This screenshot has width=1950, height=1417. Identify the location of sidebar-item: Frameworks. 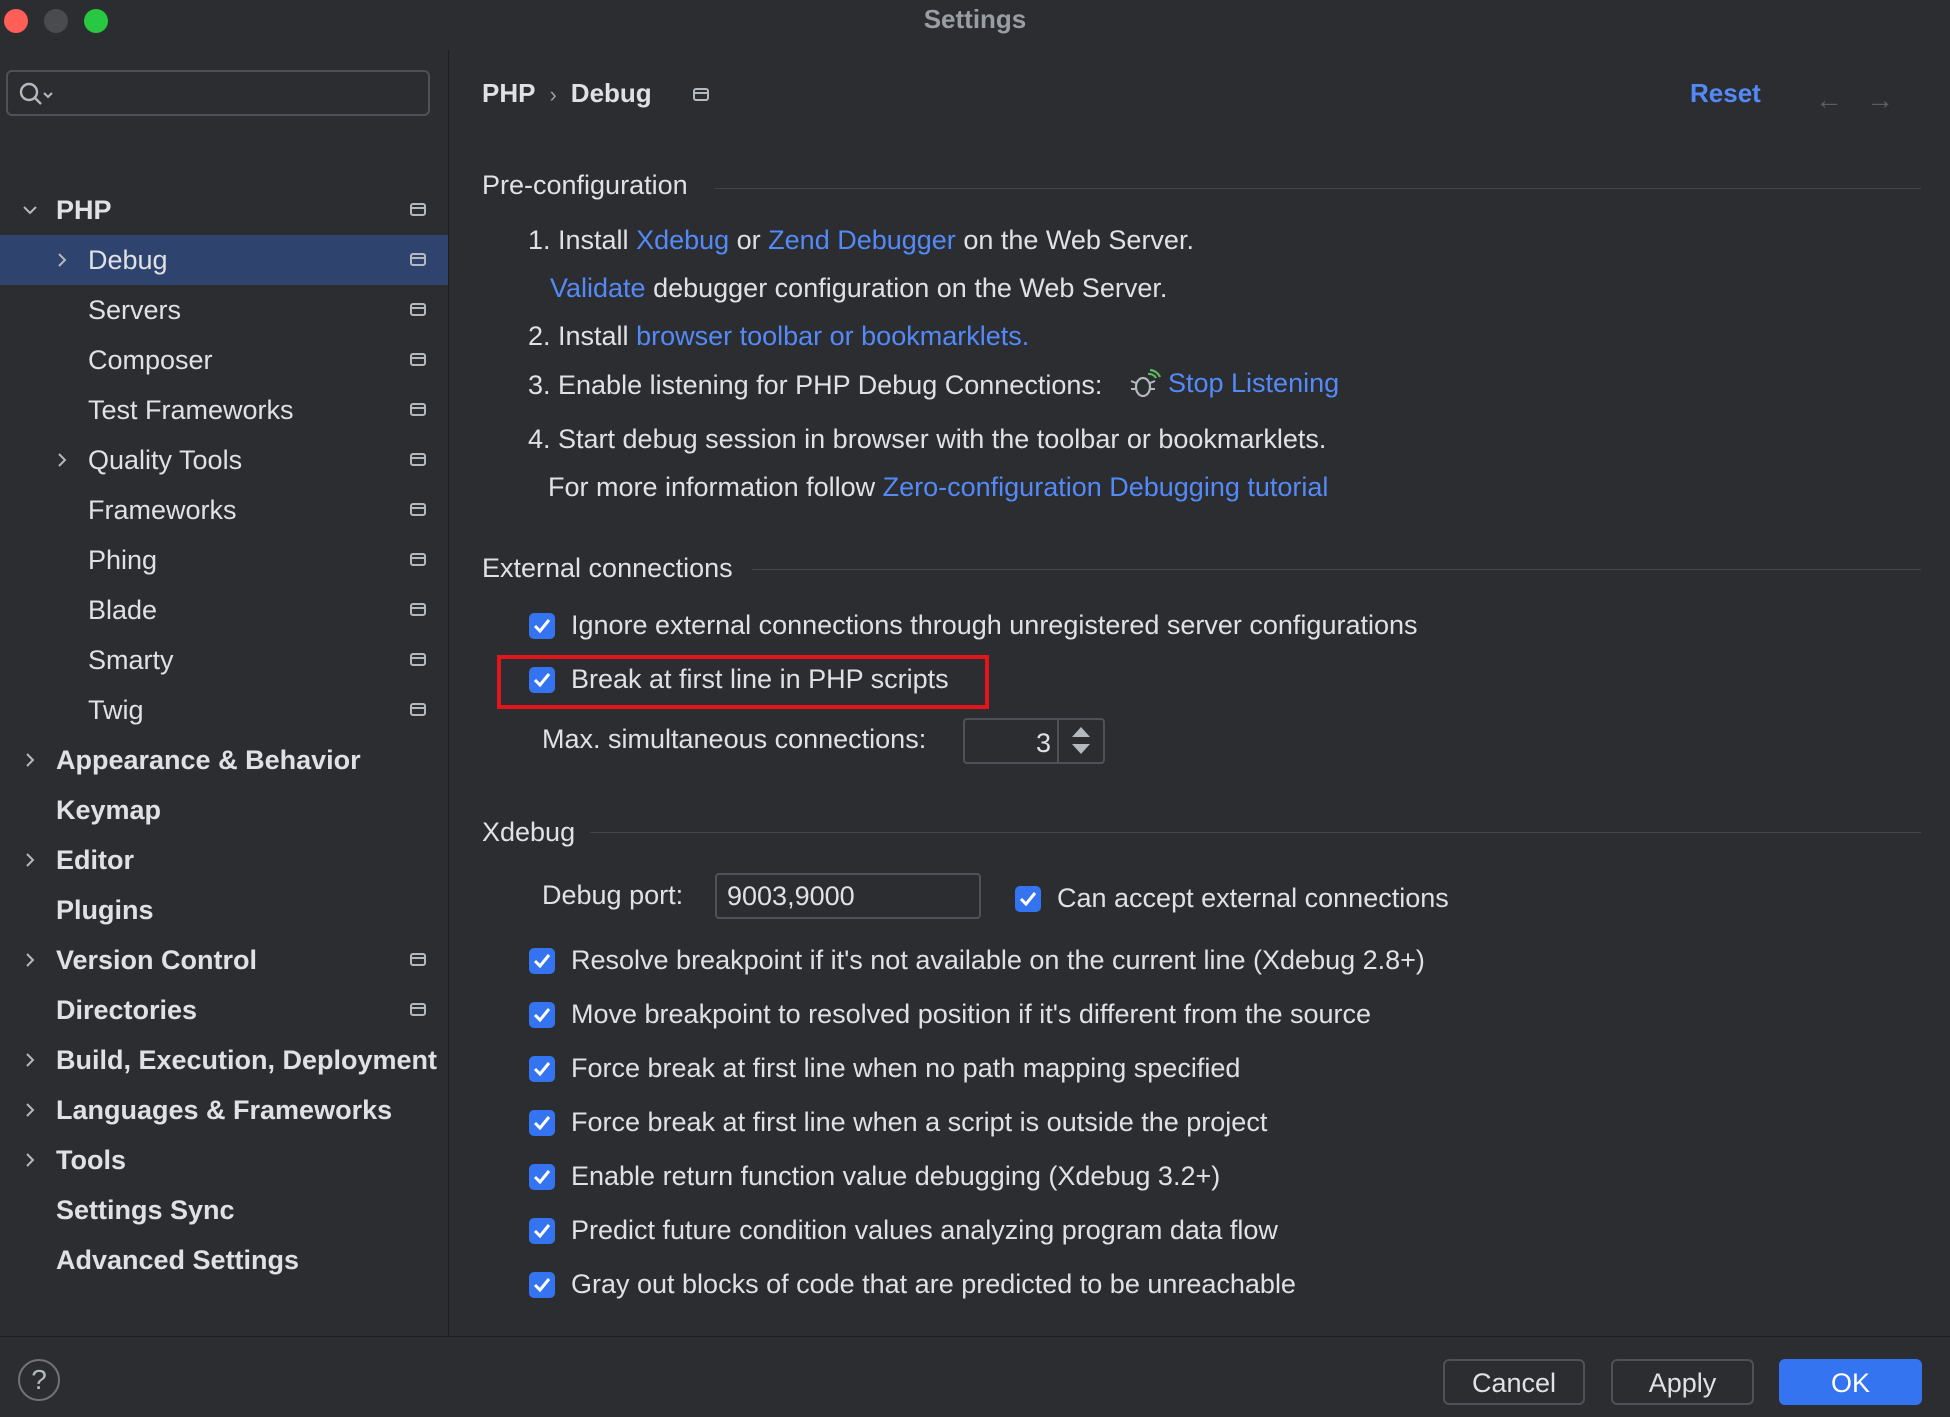
(224, 510).